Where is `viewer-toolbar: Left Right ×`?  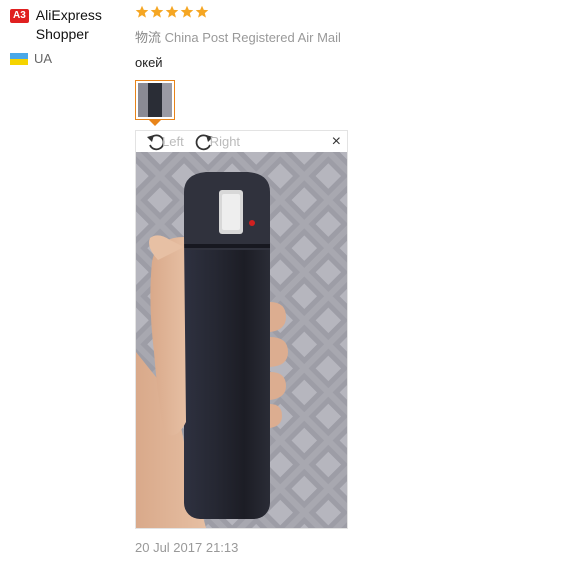
viewer-toolbar: Left Right × is located at coordinates (241, 141).